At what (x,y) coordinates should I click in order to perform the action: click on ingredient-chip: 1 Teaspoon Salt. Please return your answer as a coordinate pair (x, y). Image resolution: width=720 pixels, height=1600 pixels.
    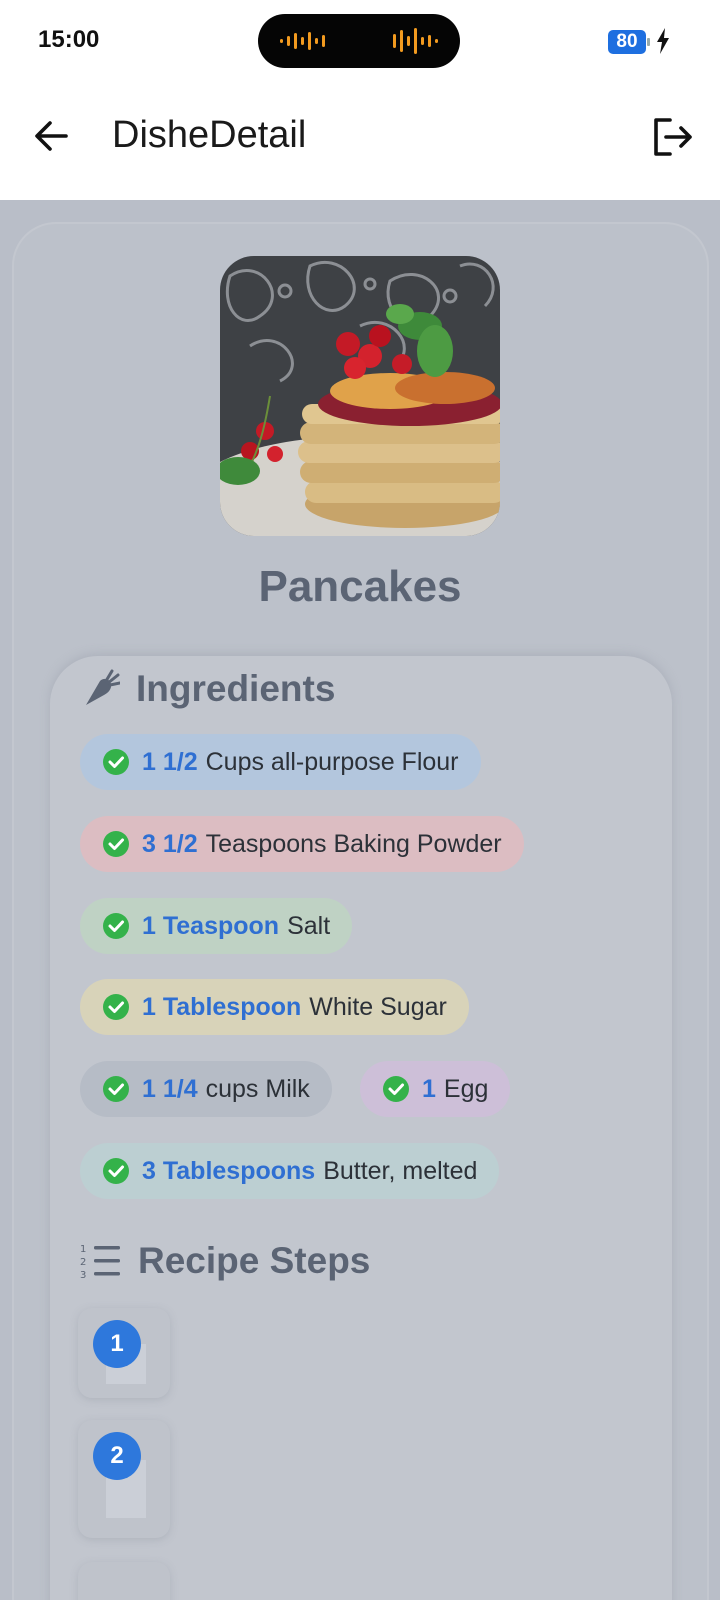
    Looking at the image, I should click on (216, 926).